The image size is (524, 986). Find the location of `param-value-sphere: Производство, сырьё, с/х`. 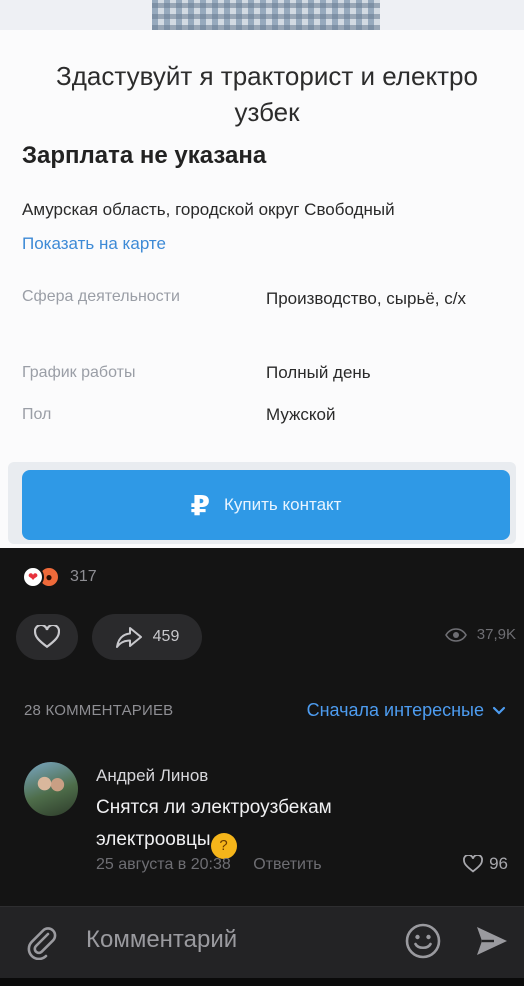

param-value-sphere: Производство, сырьё, с/х is located at coordinates (366, 298).